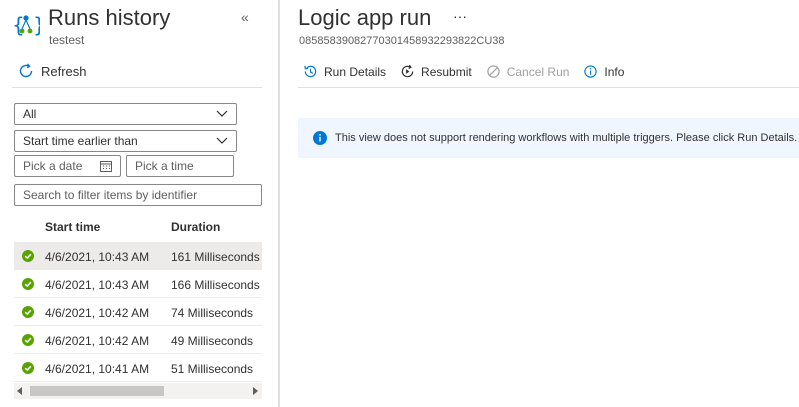 The width and height of the screenshot is (799, 407). I want to click on command-bar: Run Details Resubmit Cancel Run Info, so click(470, 71).